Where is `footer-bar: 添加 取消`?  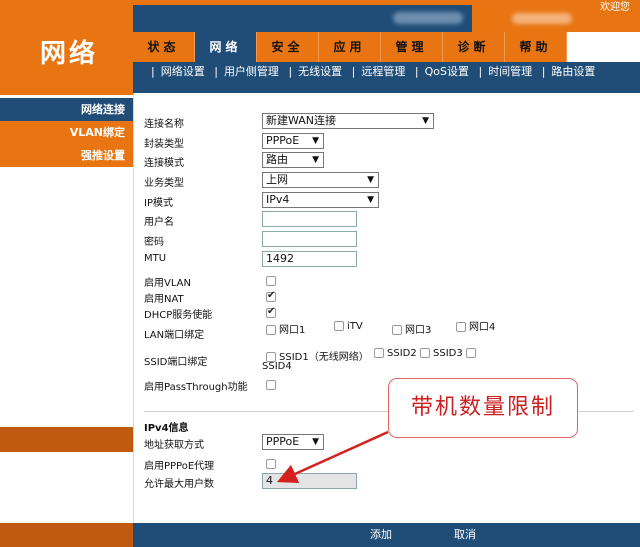 footer-bar: 添加 取消 is located at coordinates (386, 535).